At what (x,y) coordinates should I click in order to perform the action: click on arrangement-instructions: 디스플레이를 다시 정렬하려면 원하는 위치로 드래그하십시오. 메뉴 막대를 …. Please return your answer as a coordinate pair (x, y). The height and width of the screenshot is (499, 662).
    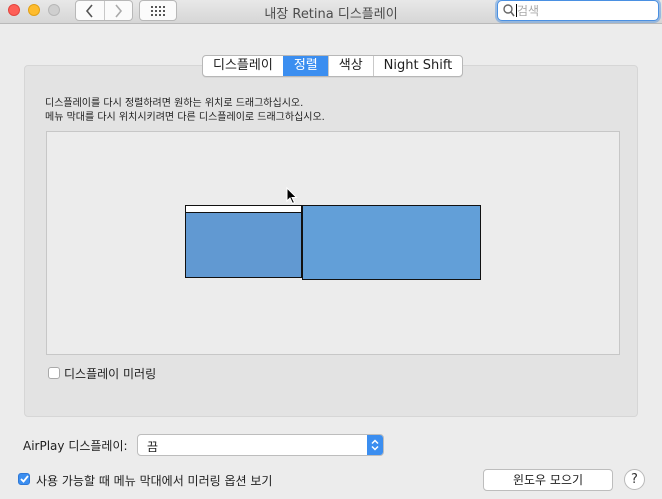
    Looking at the image, I should click on (185, 111).